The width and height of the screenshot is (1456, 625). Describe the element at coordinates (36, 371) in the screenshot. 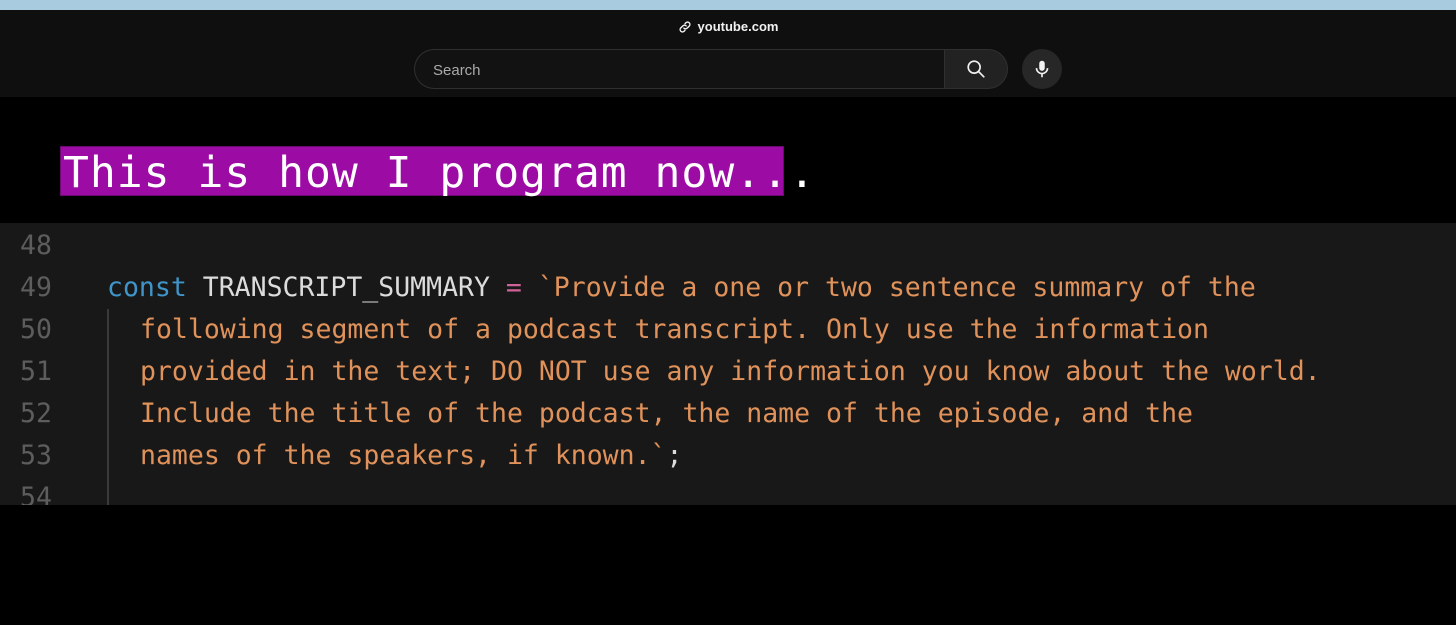

I see `line-number: 51` at that location.